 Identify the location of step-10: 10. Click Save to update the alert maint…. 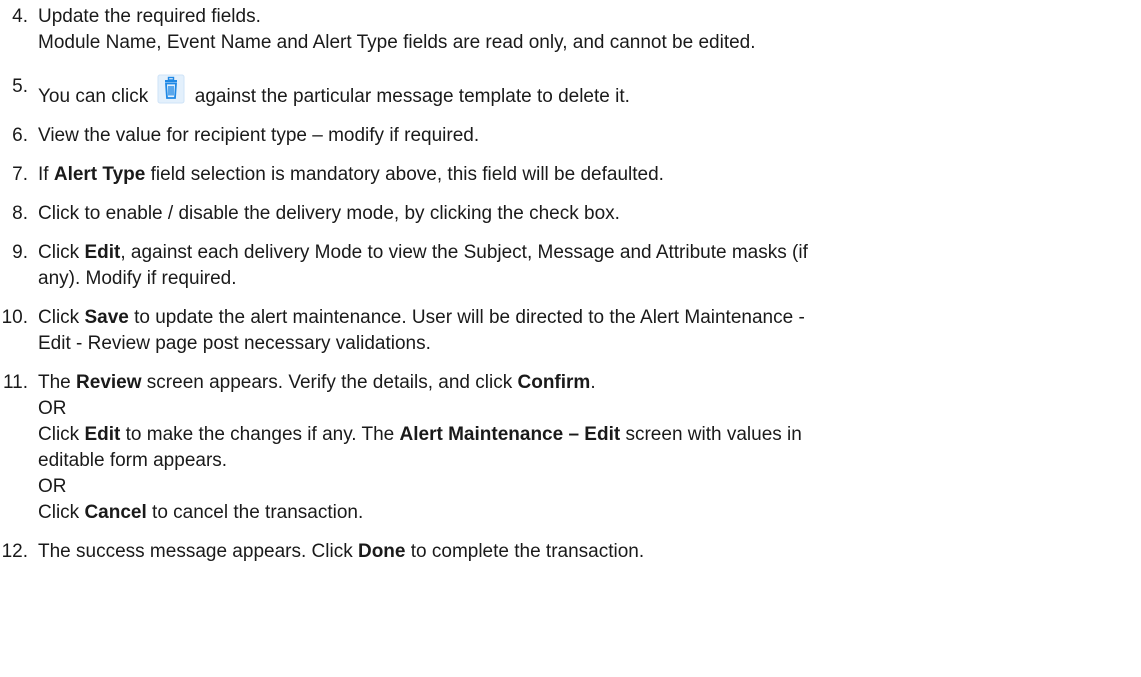
(565, 331).